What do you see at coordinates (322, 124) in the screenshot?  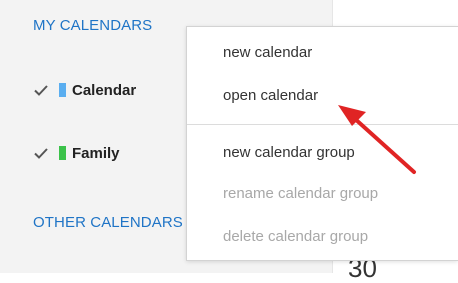 I see `menu-separator` at bounding box center [322, 124].